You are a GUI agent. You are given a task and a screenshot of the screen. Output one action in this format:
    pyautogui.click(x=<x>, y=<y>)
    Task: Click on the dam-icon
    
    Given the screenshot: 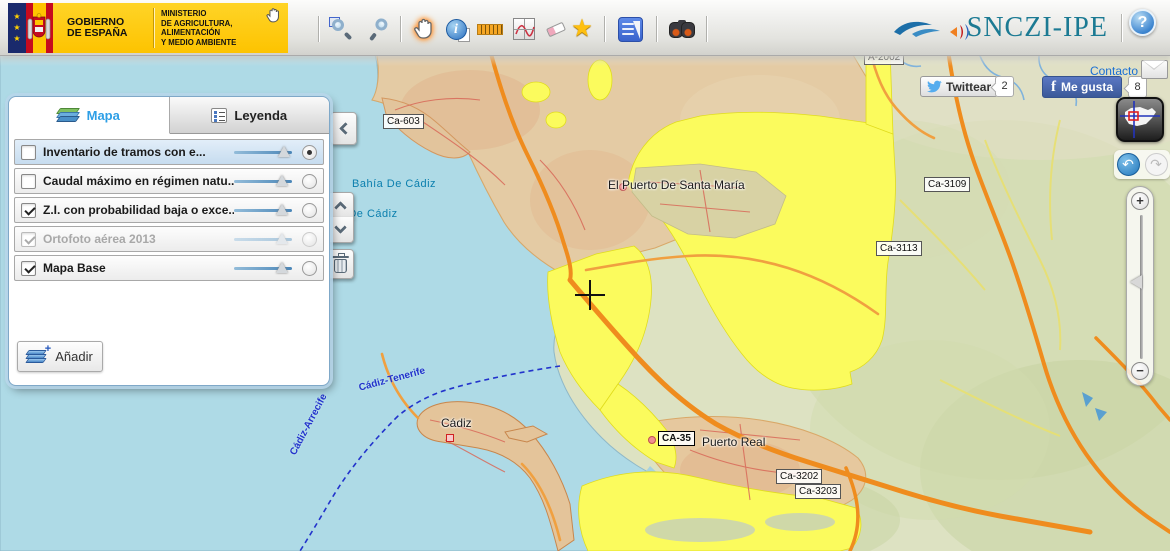 What is the action you would take?
    pyautogui.click(x=630, y=29)
    